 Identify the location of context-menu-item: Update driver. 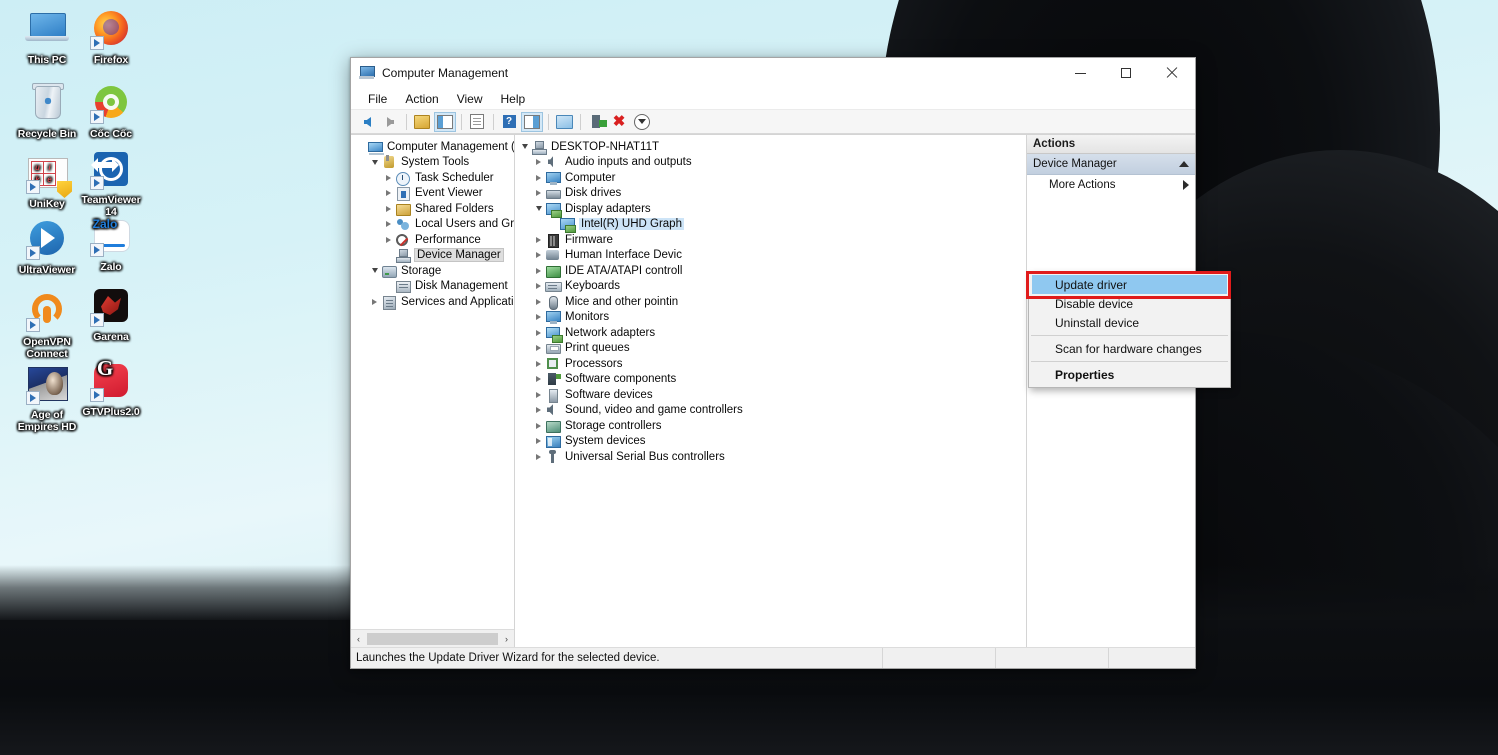
(1129, 284).